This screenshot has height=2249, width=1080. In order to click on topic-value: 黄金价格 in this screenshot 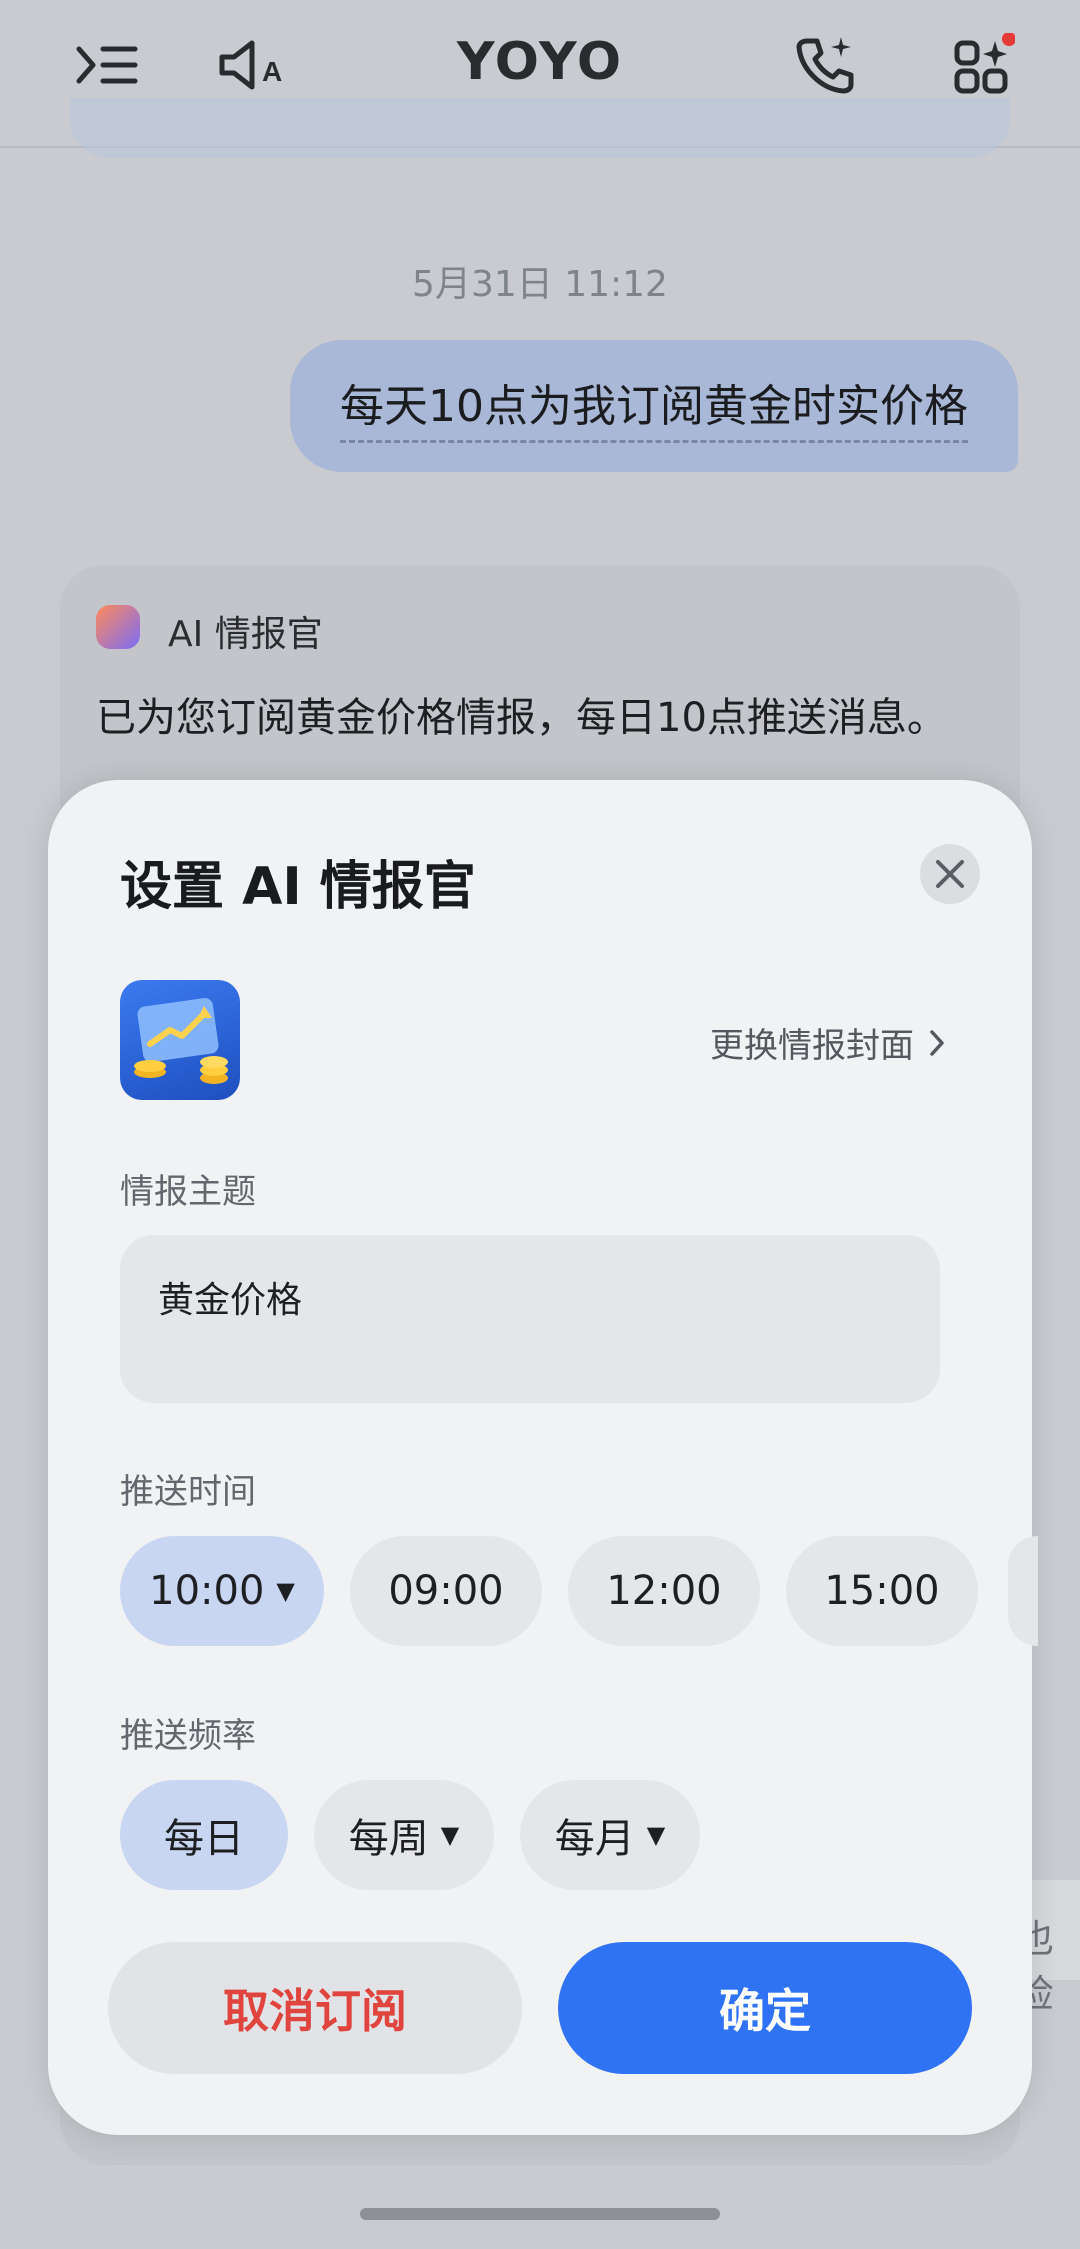, I will do `click(230, 1300)`.